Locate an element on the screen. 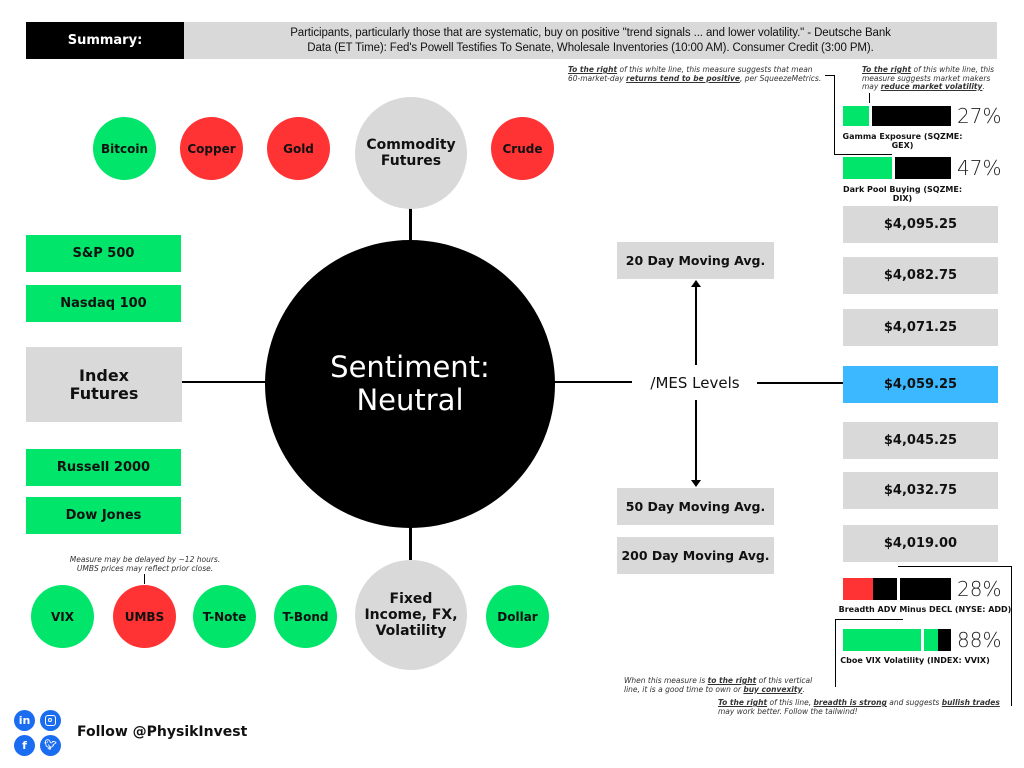  summary-label: Summary: is located at coordinates (105, 40).